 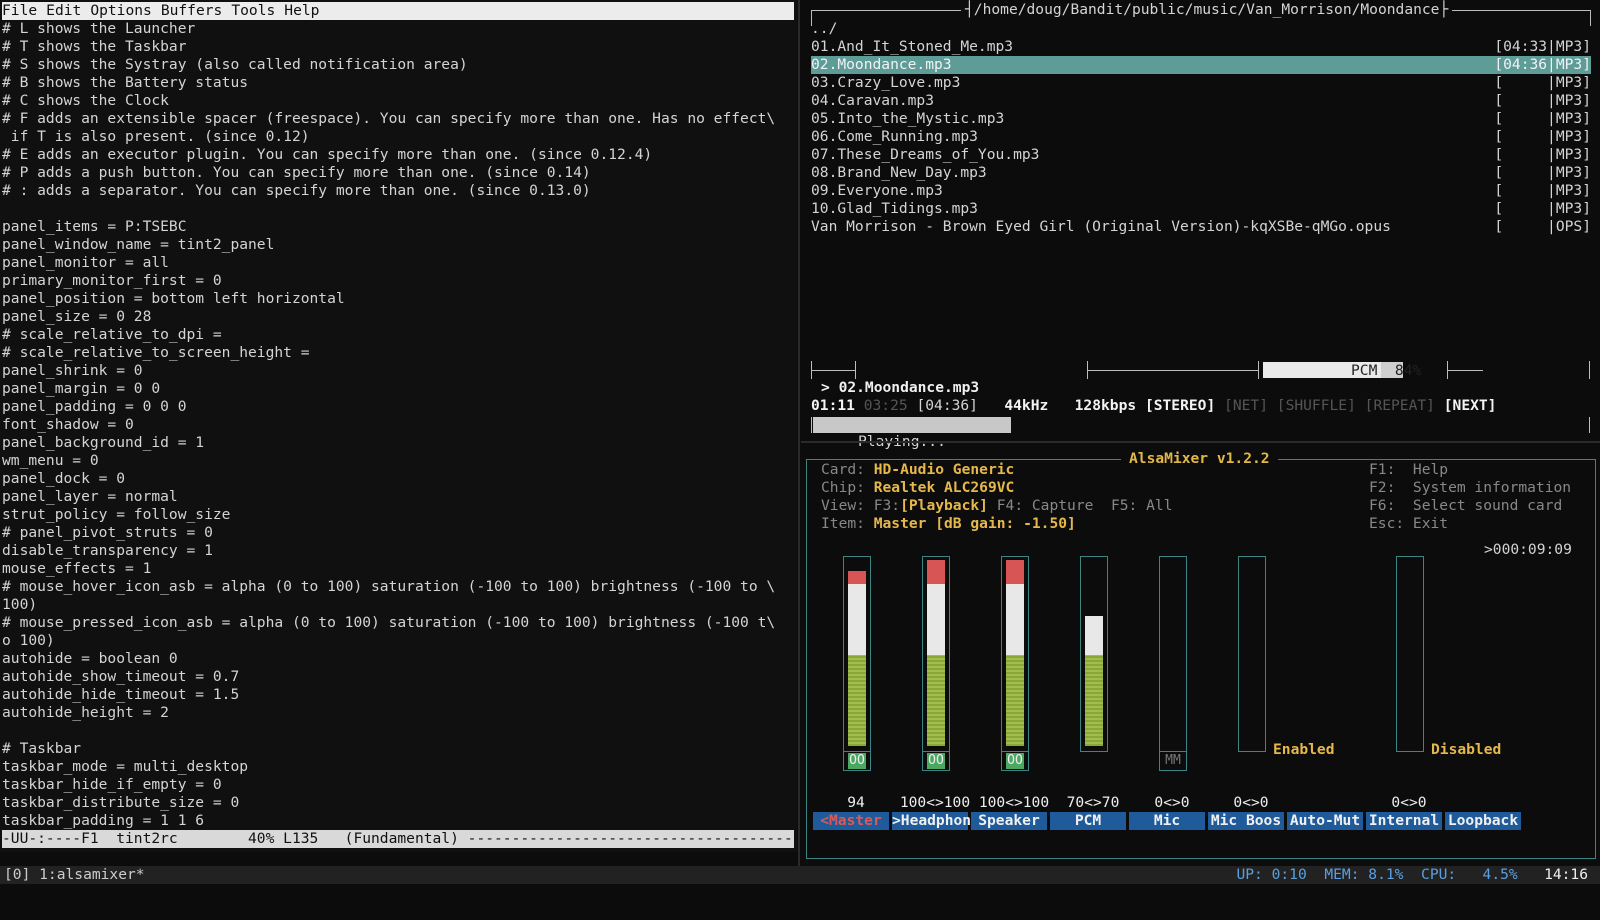 I want to click on mute-indicator-muted: MM, so click(x=1173, y=761).